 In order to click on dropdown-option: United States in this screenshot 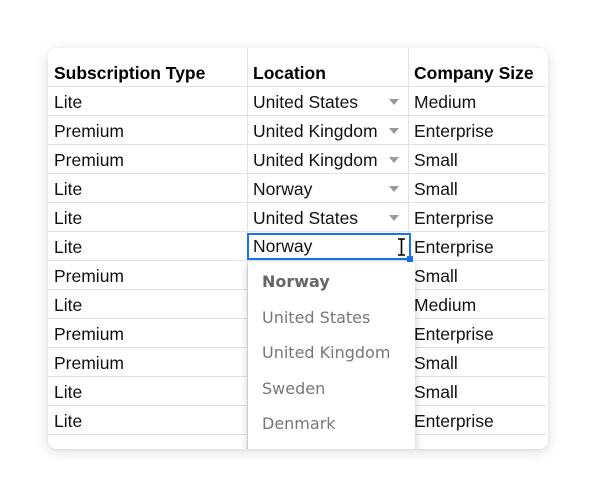, I will do `click(316, 317)`.